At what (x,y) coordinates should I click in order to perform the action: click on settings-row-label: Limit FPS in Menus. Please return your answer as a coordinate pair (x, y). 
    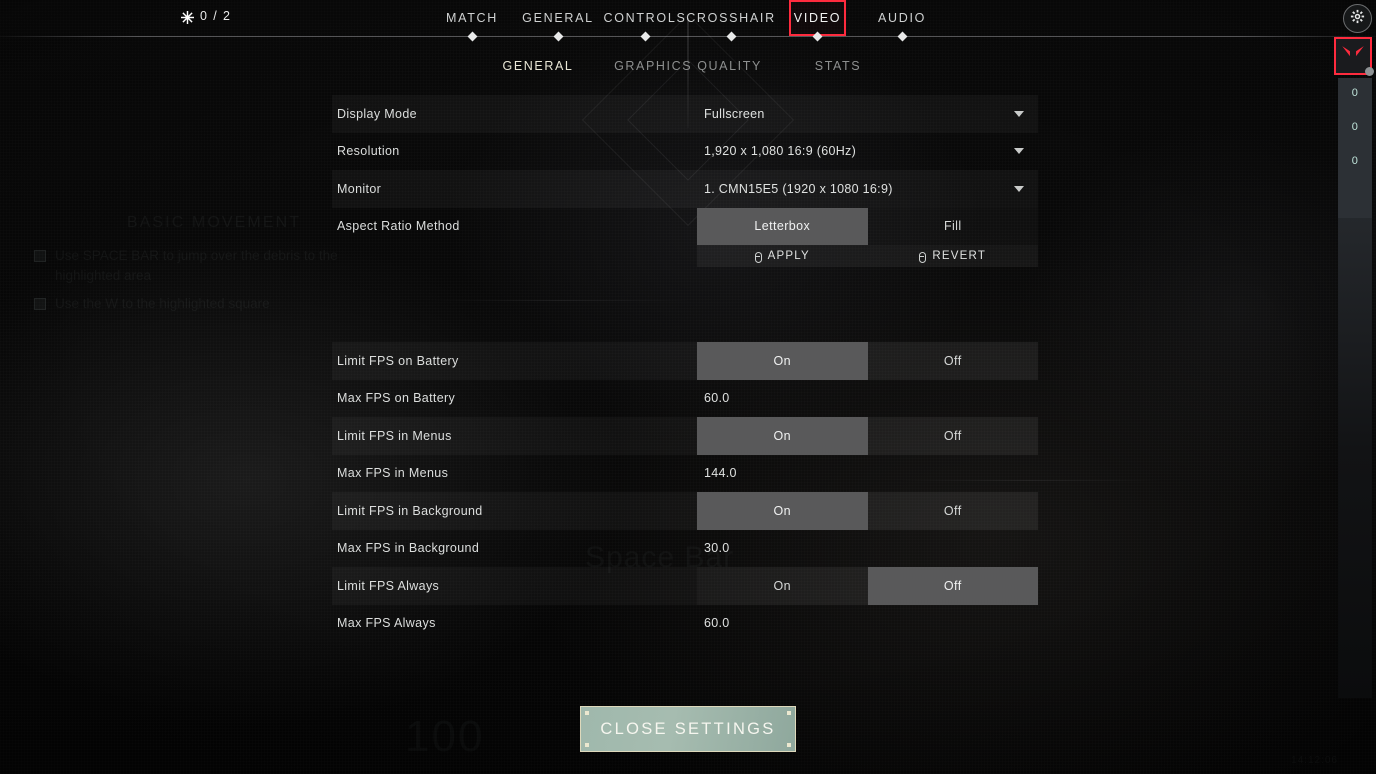
    Looking at the image, I should click on (394, 435).